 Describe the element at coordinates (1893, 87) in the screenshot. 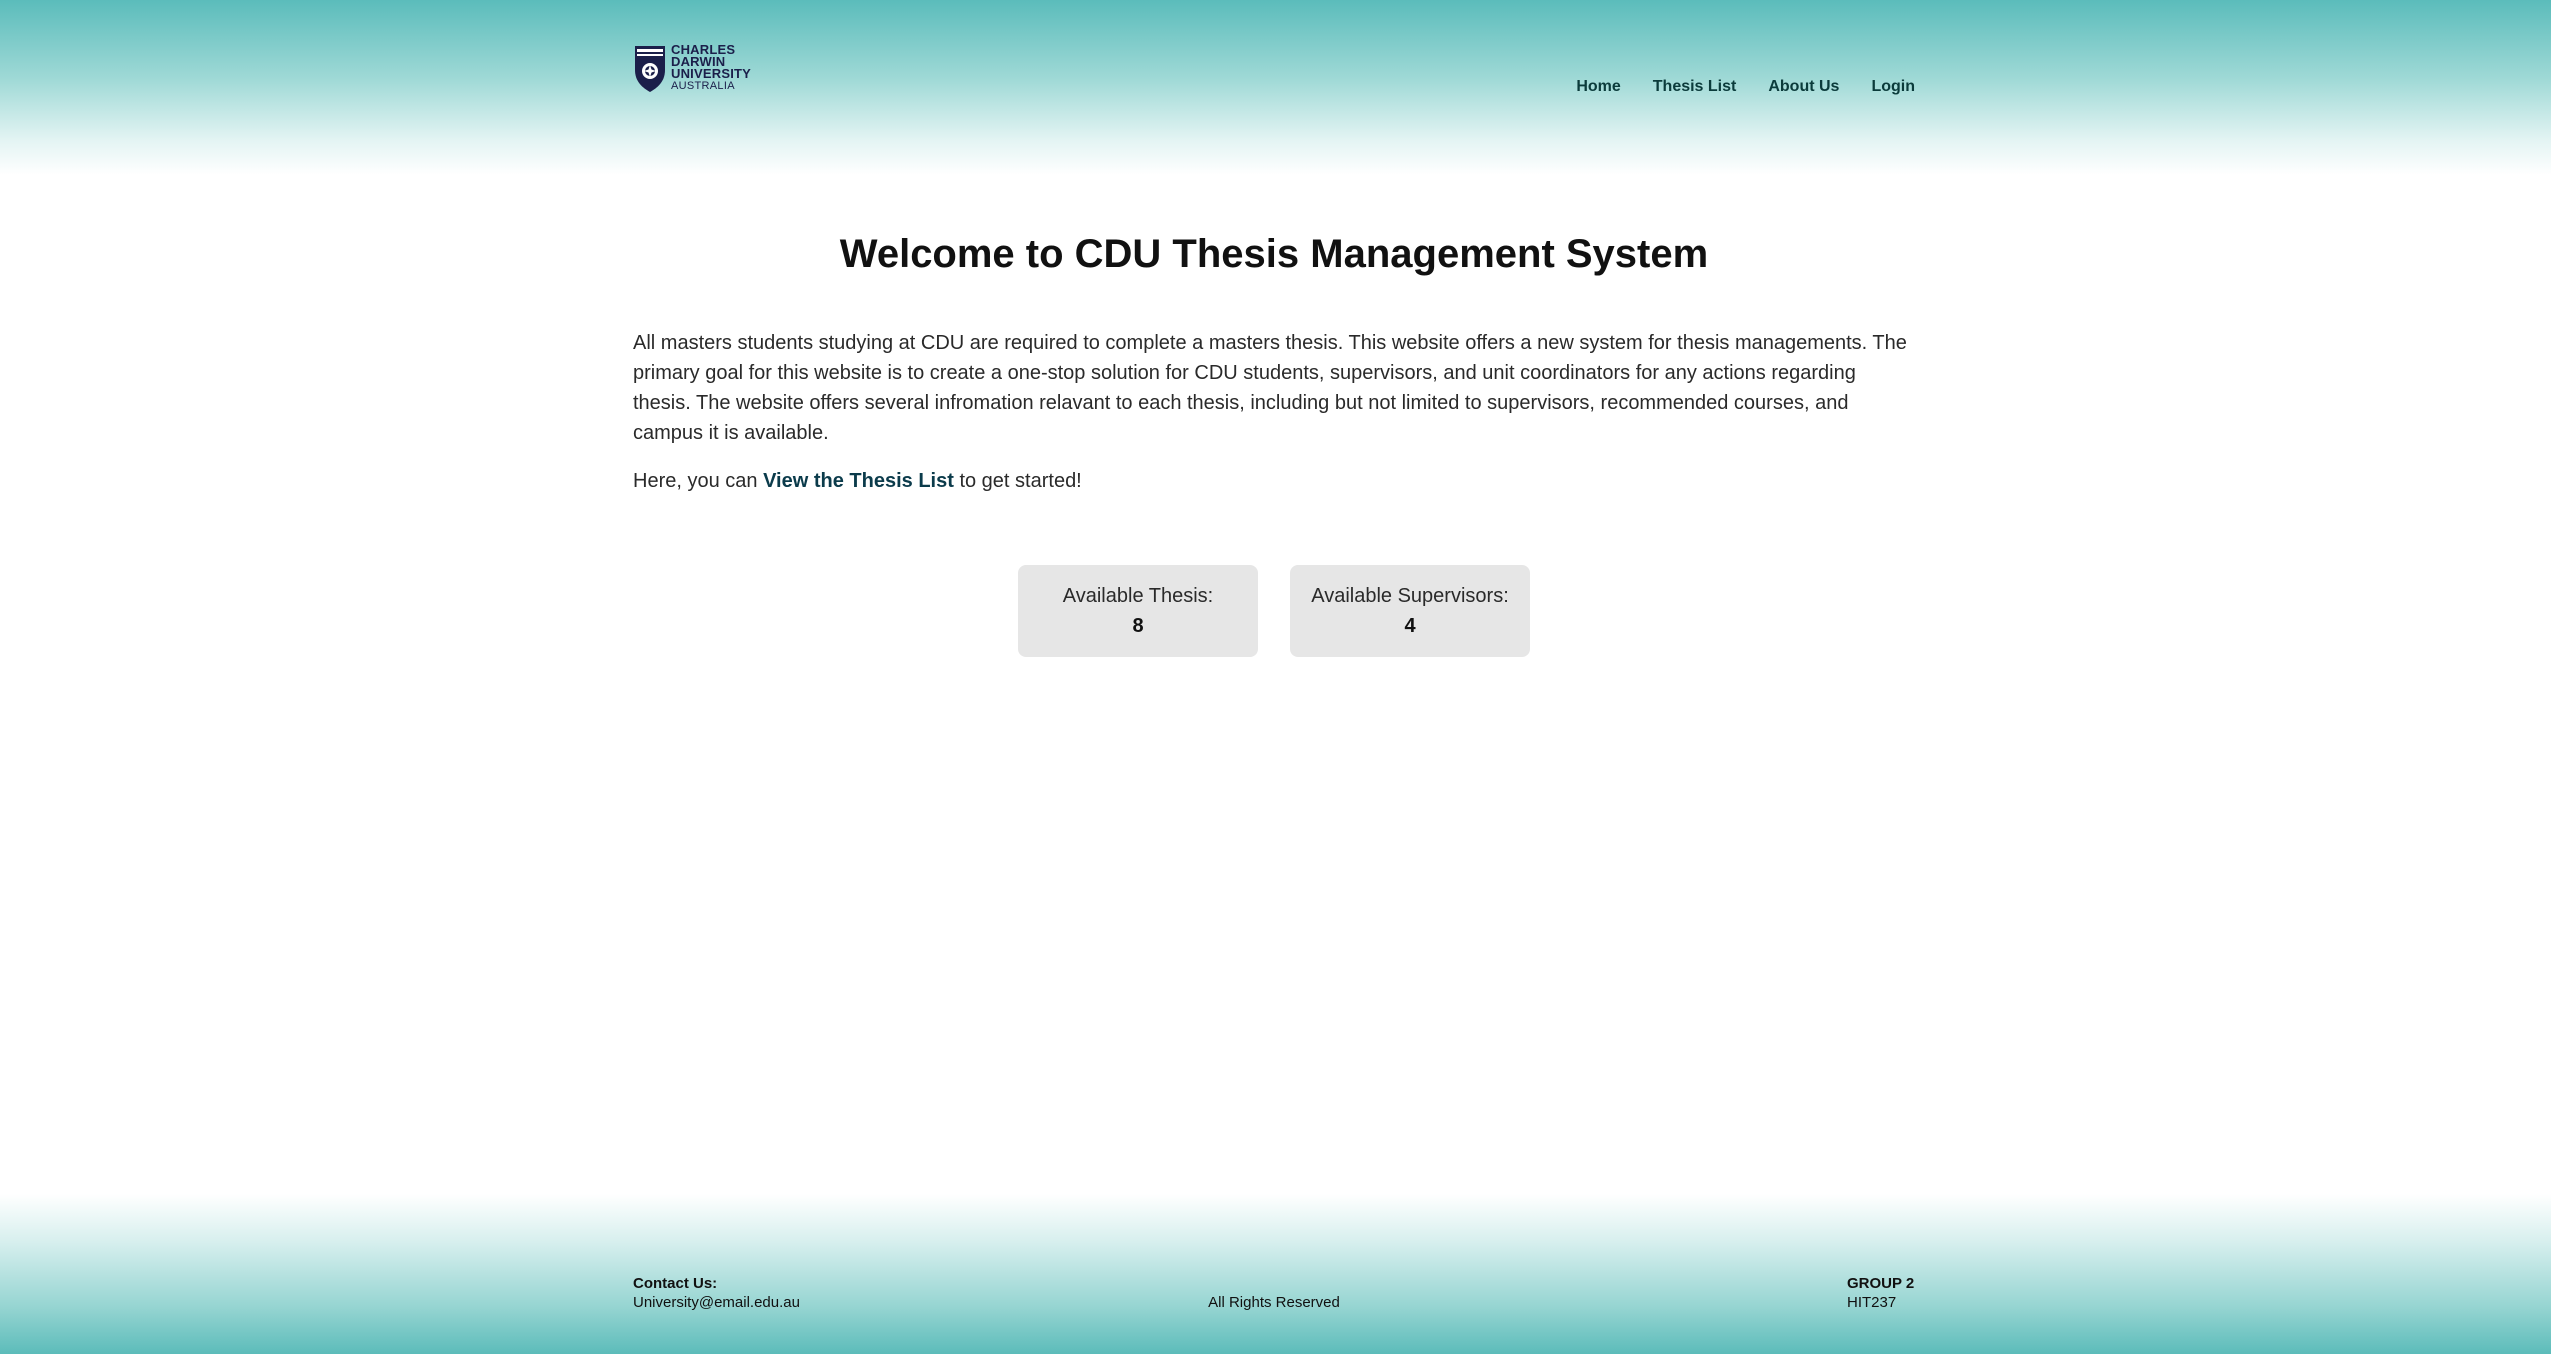

I see `nav-login: Login` at that location.